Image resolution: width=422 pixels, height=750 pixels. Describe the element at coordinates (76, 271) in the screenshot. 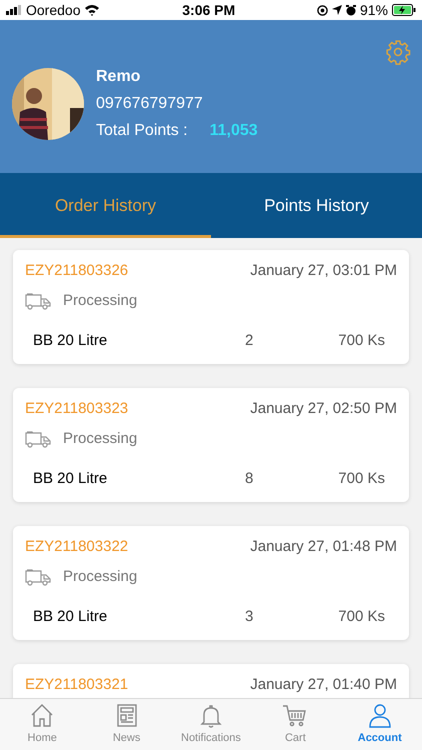

I see `order-number: EZY211803326` at that location.